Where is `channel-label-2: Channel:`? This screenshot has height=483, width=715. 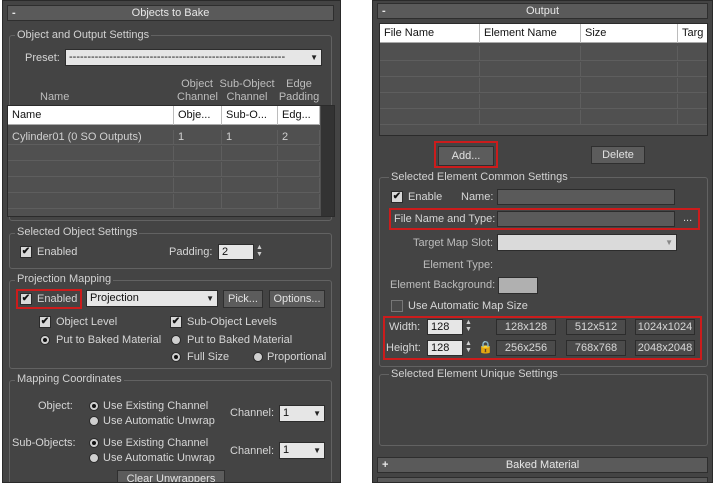 channel-label-2: Channel: is located at coordinates (252, 451).